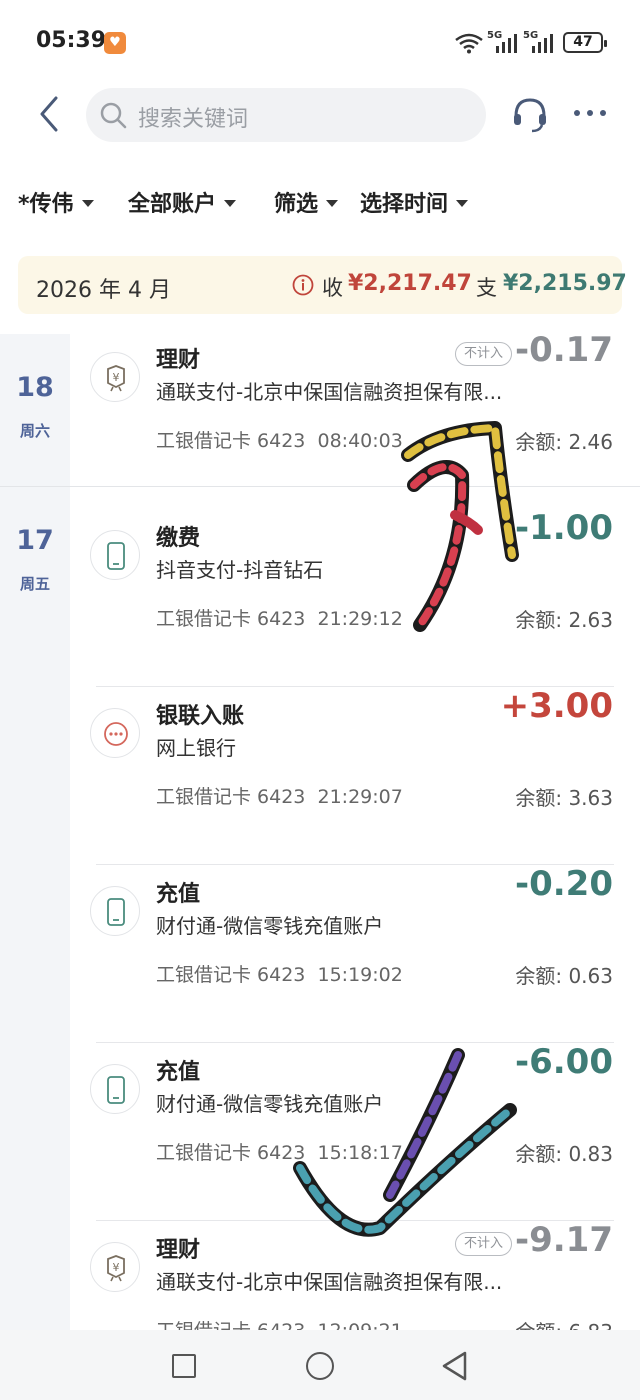 Image resolution: width=640 pixels, height=1400 pixels. I want to click on transaction-meta: 工银借记卡 6423 15:18:17, so click(279, 1153).